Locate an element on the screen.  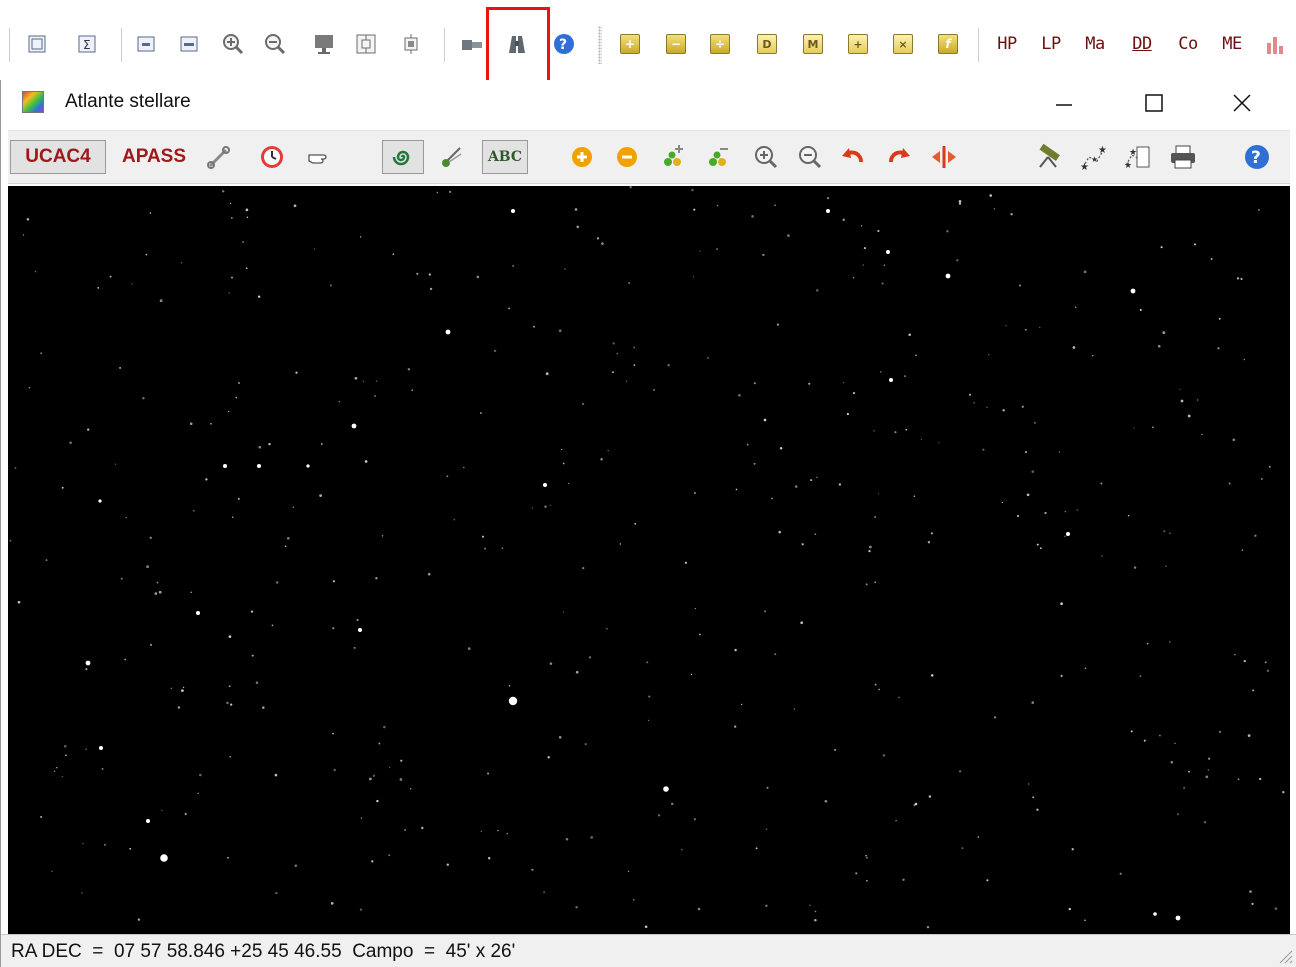
sum-icon: Σ is located at coordinates (87, 44).